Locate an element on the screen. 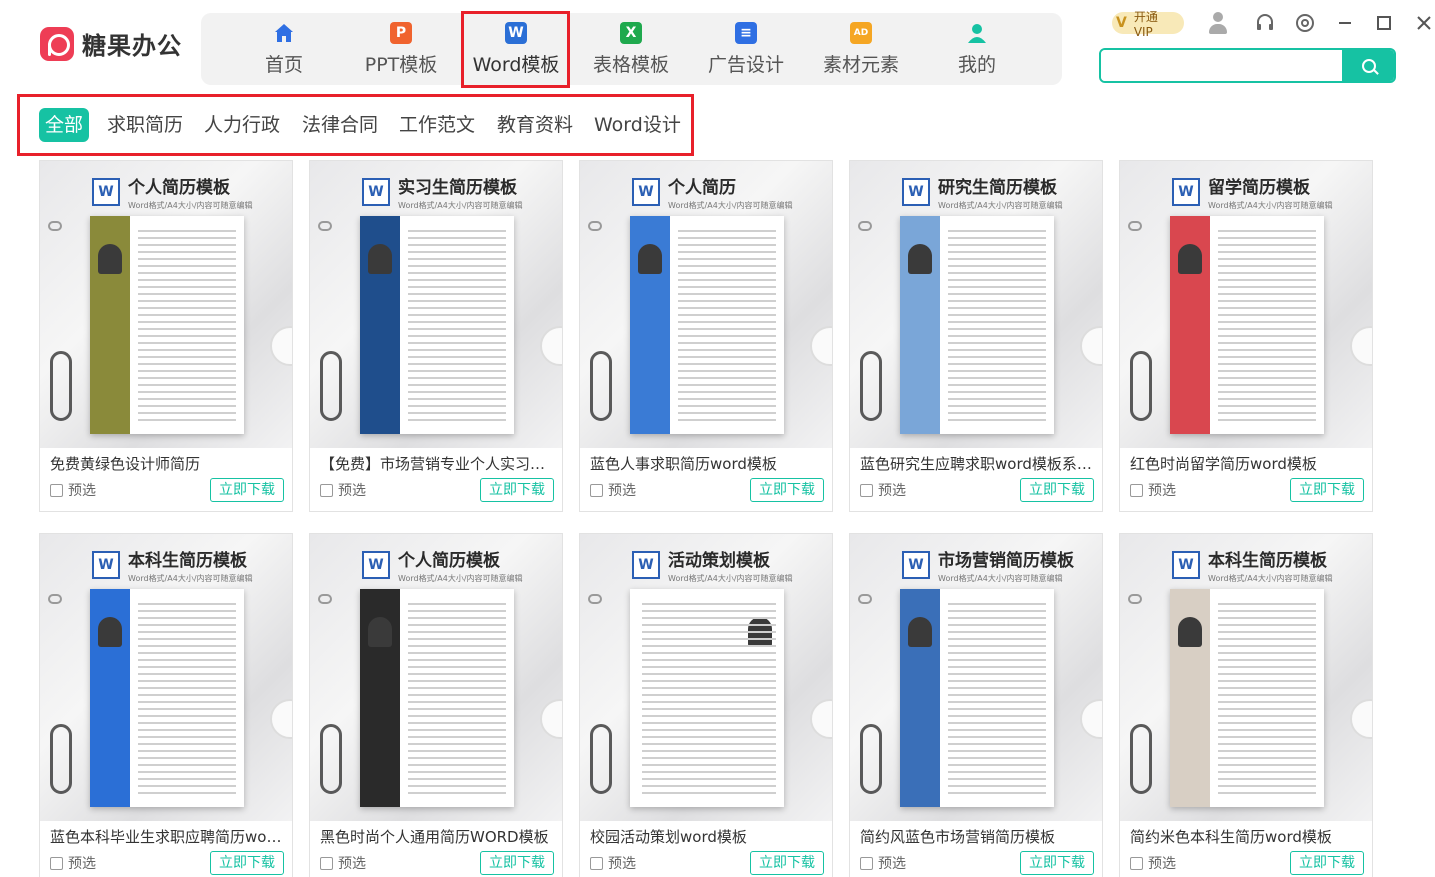 This screenshot has height=877, width=1435. category-word-design: Word设计 is located at coordinates (637, 125).